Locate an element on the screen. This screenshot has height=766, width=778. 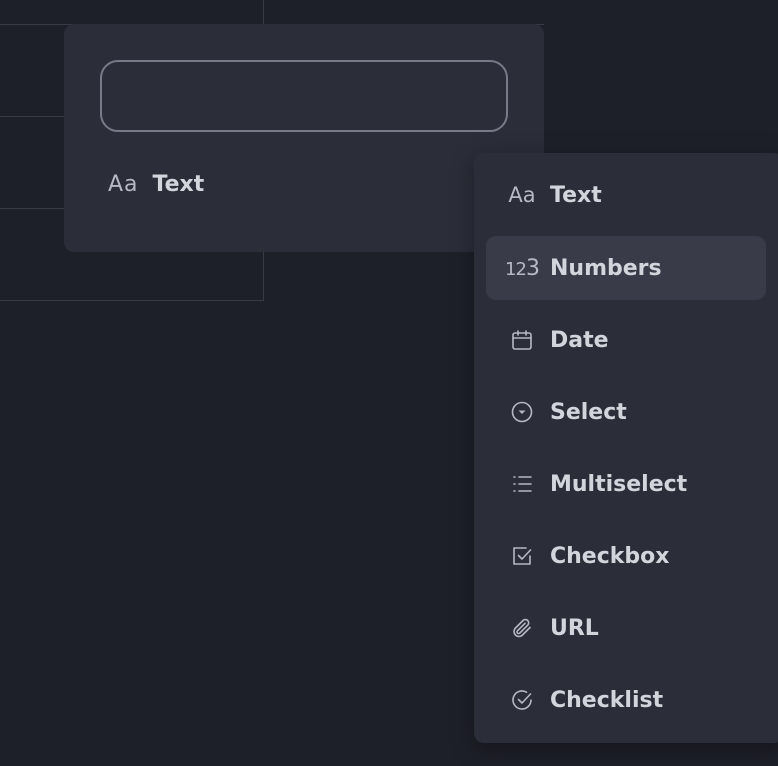
menu-item-label: Checkbox is located at coordinates (610, 556).